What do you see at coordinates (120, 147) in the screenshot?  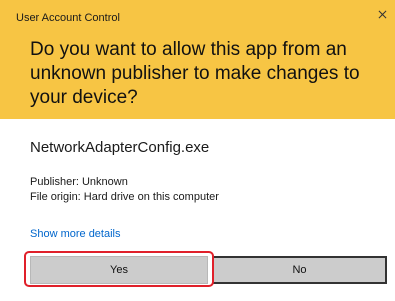 I see `app-name: NetworkAdapterConfig.exe` at bounding box center [120, 147].